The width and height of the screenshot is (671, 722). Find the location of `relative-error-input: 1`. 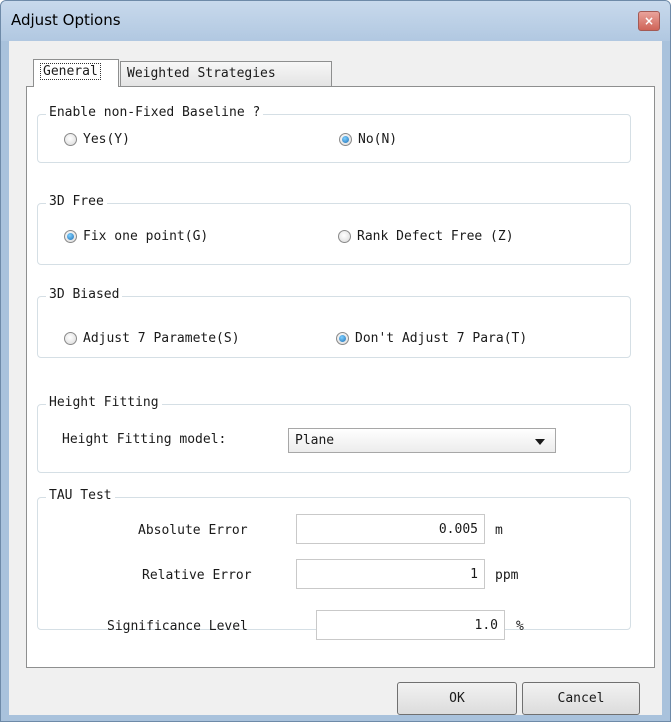

relative-error-input: 1 is located at coordinates (390, 574).